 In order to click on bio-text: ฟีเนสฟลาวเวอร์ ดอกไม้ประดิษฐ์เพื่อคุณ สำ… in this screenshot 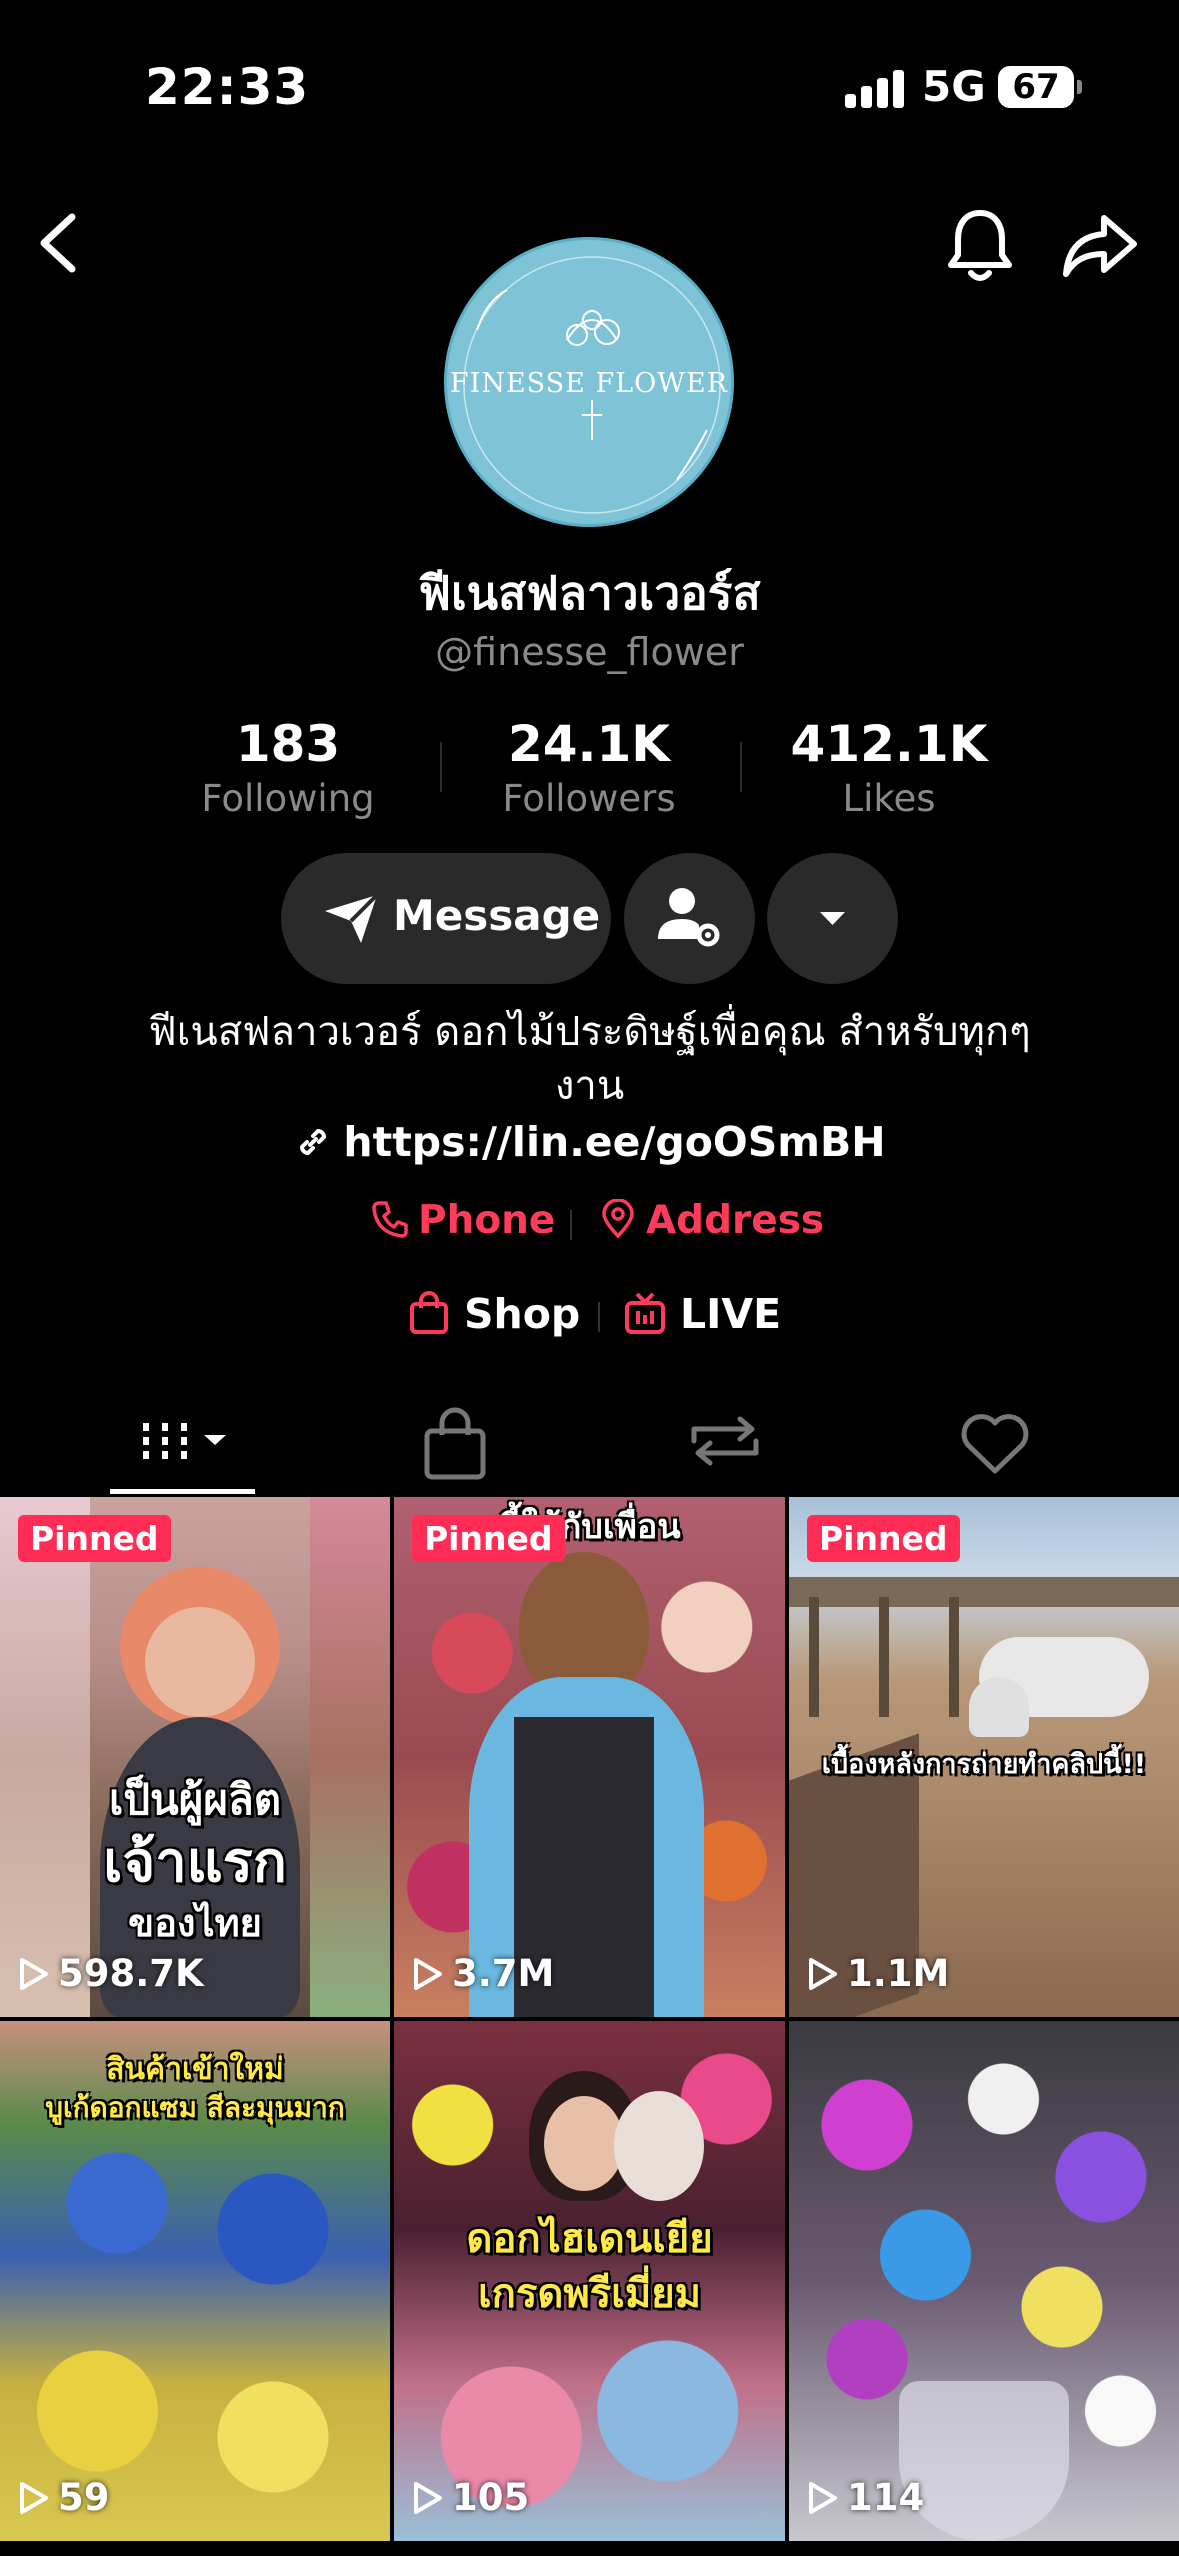, I will do `click(589, 1059)`.